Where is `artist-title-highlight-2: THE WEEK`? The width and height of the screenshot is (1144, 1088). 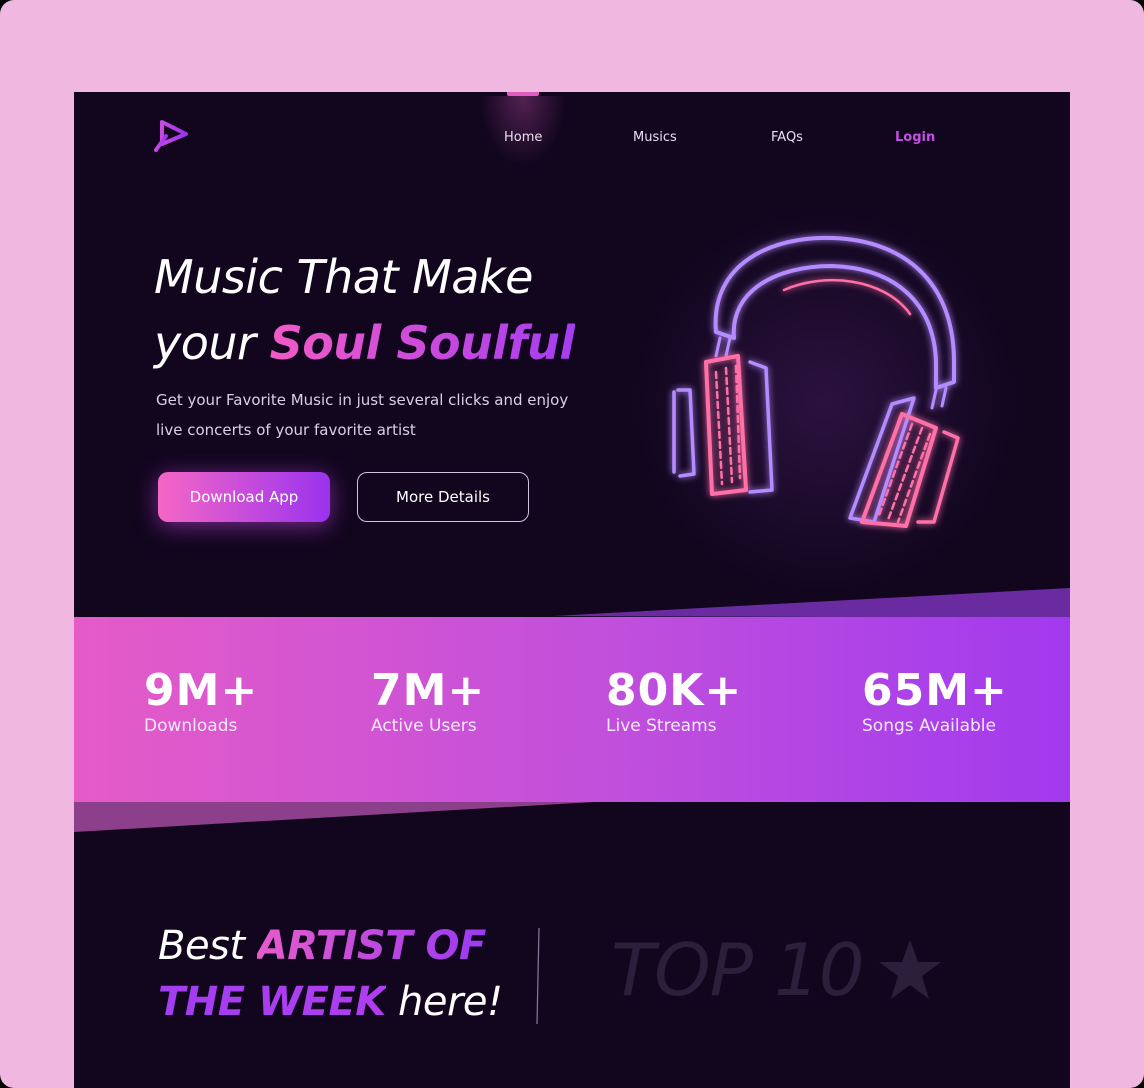
artist-title-highlight-2: THE WEEK is located at coordinates (272, 1002).